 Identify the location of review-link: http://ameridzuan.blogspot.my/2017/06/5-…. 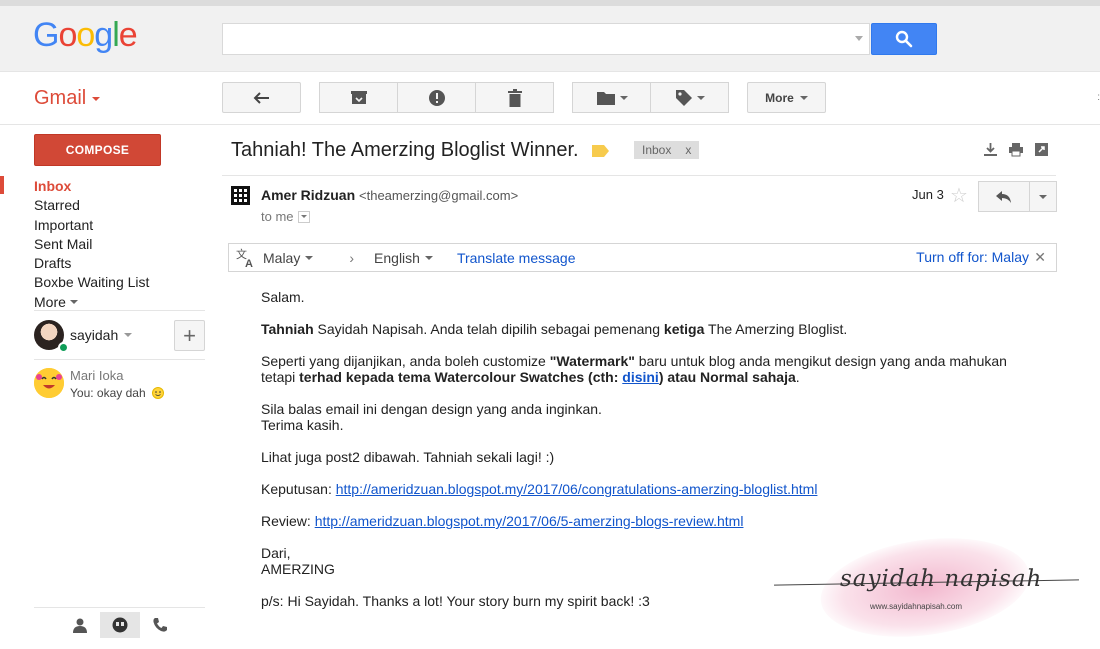
(529, 521).